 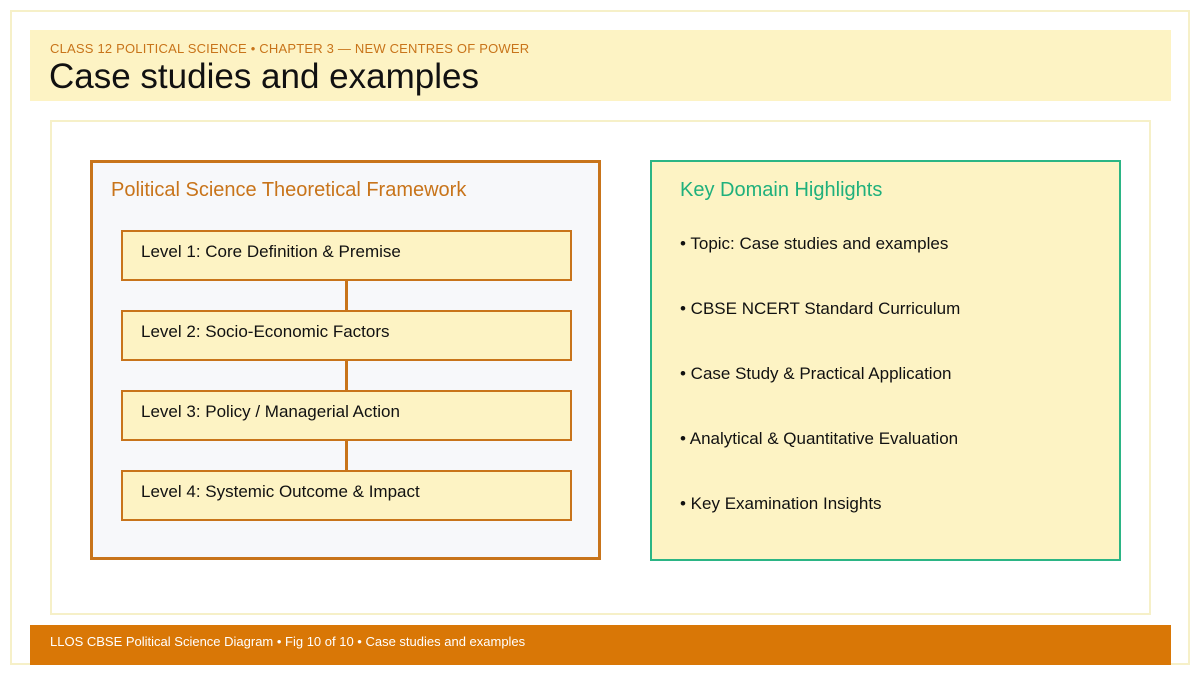 I want to click on highlight-item: • Key Examination Insights, so click(x=781, y=503).